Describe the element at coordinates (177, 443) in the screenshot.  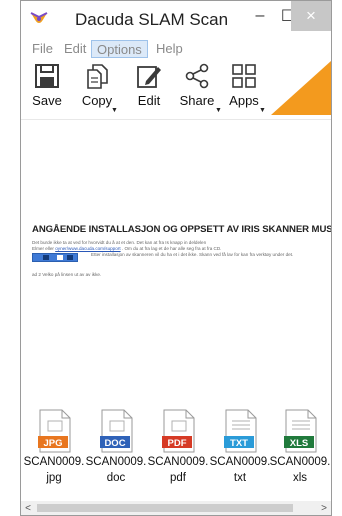
I see `svg-text: PDF` at that location.